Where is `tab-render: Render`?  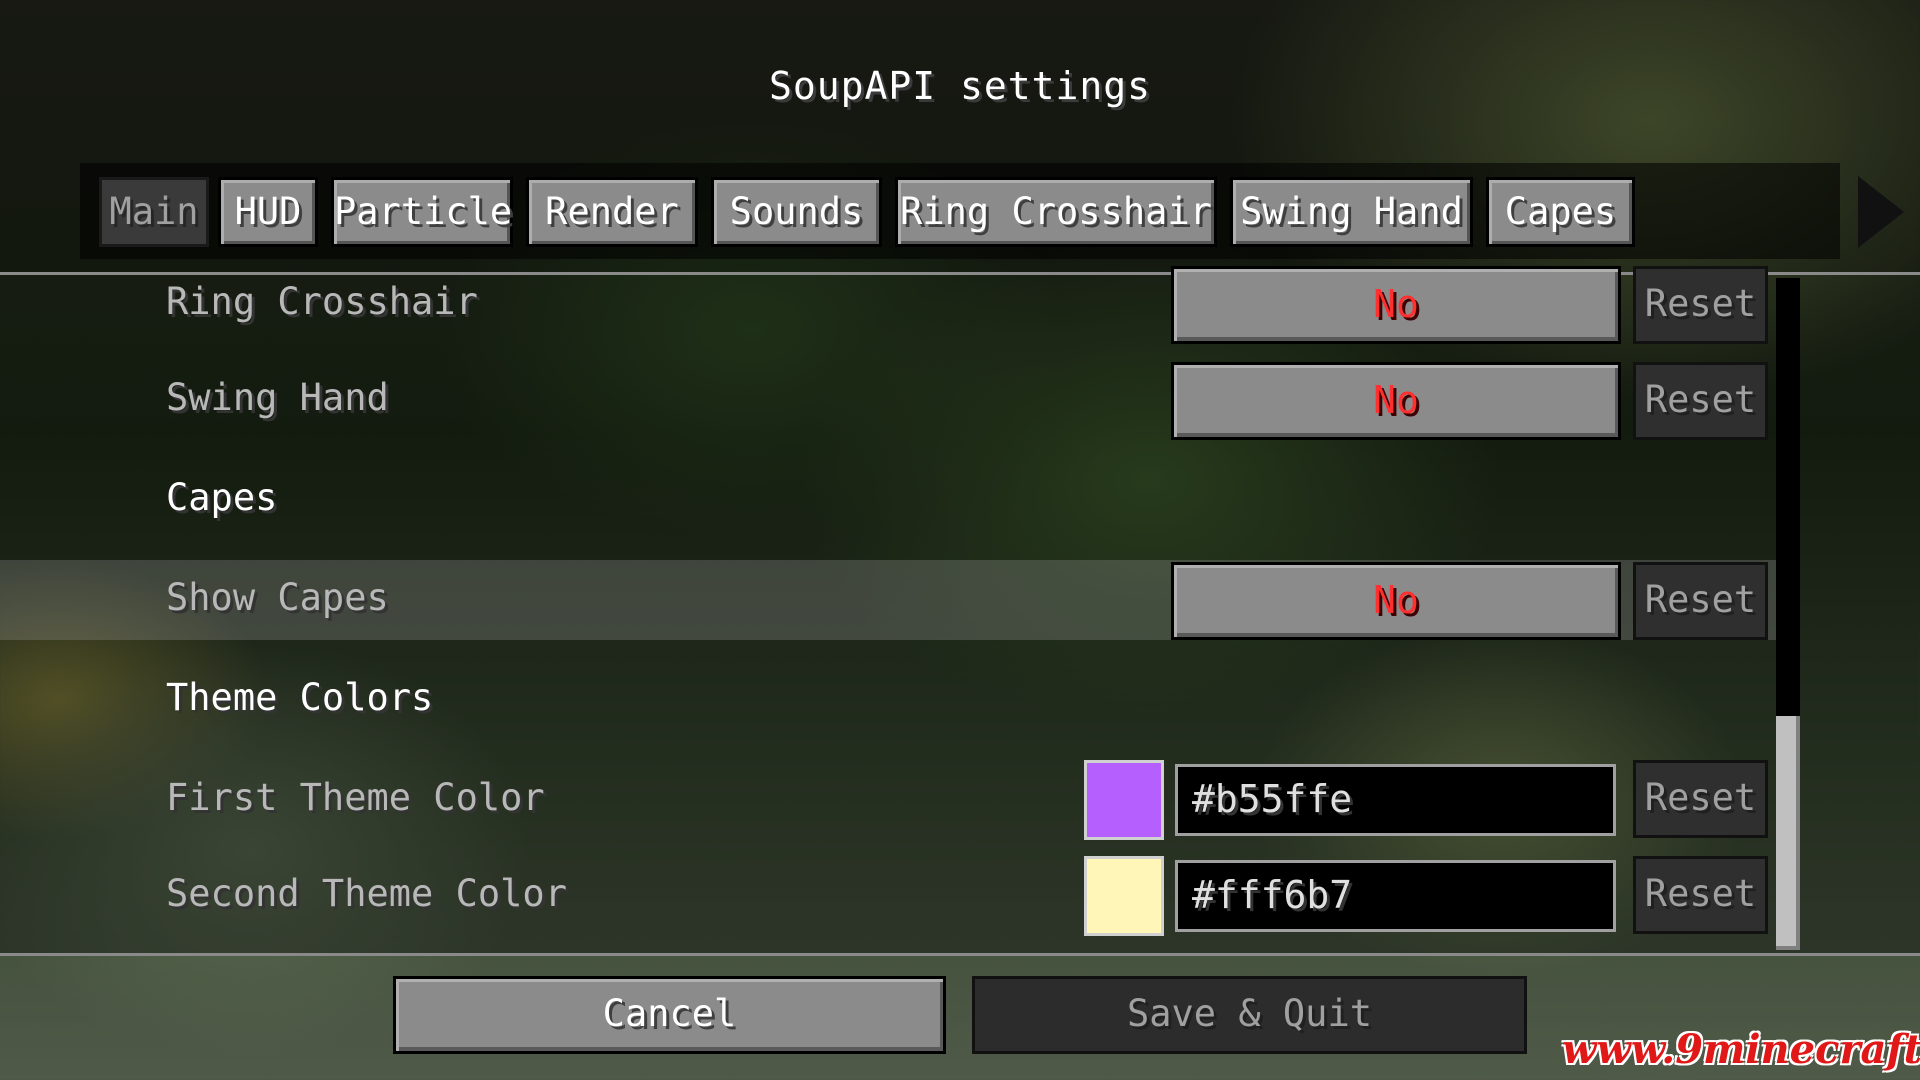 tab-render: Render is located at coordinates (612, 212).